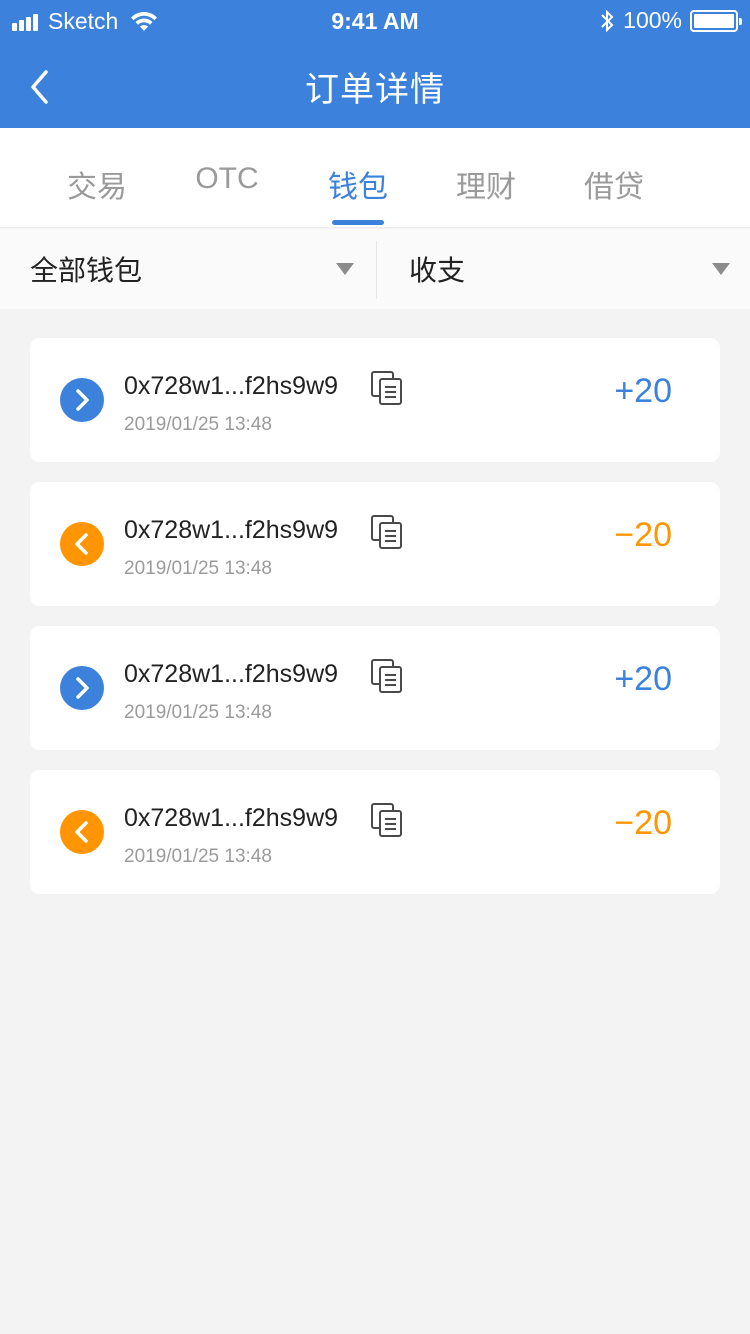 The image size is (750, 1334). Describe the element at coordinates (358, 184) in the screenshot. I see `tab-wallet: 钱包` at that location.